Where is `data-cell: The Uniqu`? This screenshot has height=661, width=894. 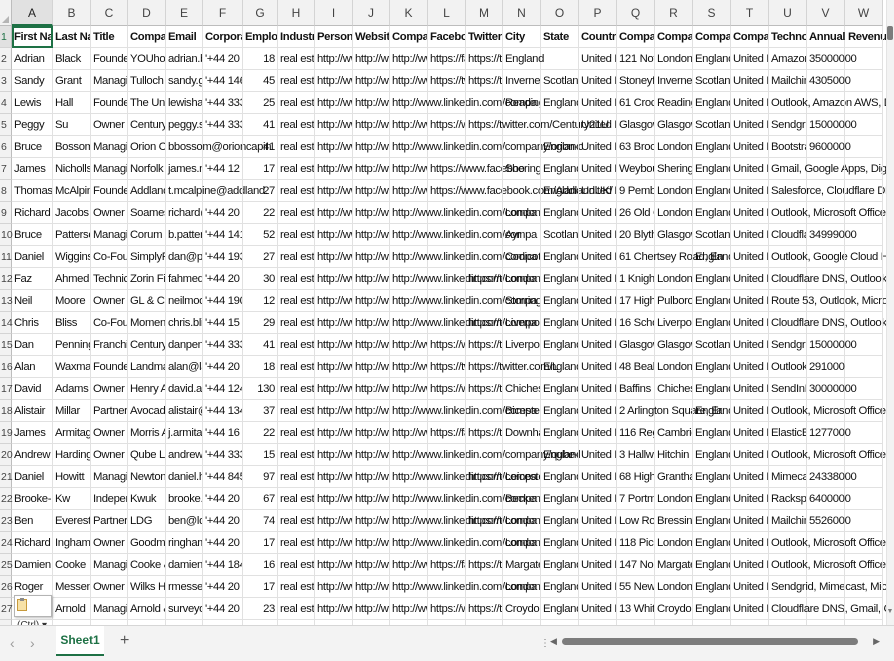
data-cell: The Uniqu is located at coordinates (147, 103).